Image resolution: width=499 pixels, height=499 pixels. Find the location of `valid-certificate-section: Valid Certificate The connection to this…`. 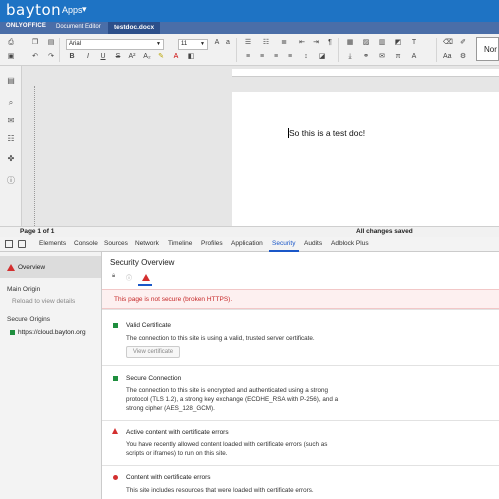

valid-certificate-section: Valid Certificate The connection to this… is located at coordinates (300, 337).